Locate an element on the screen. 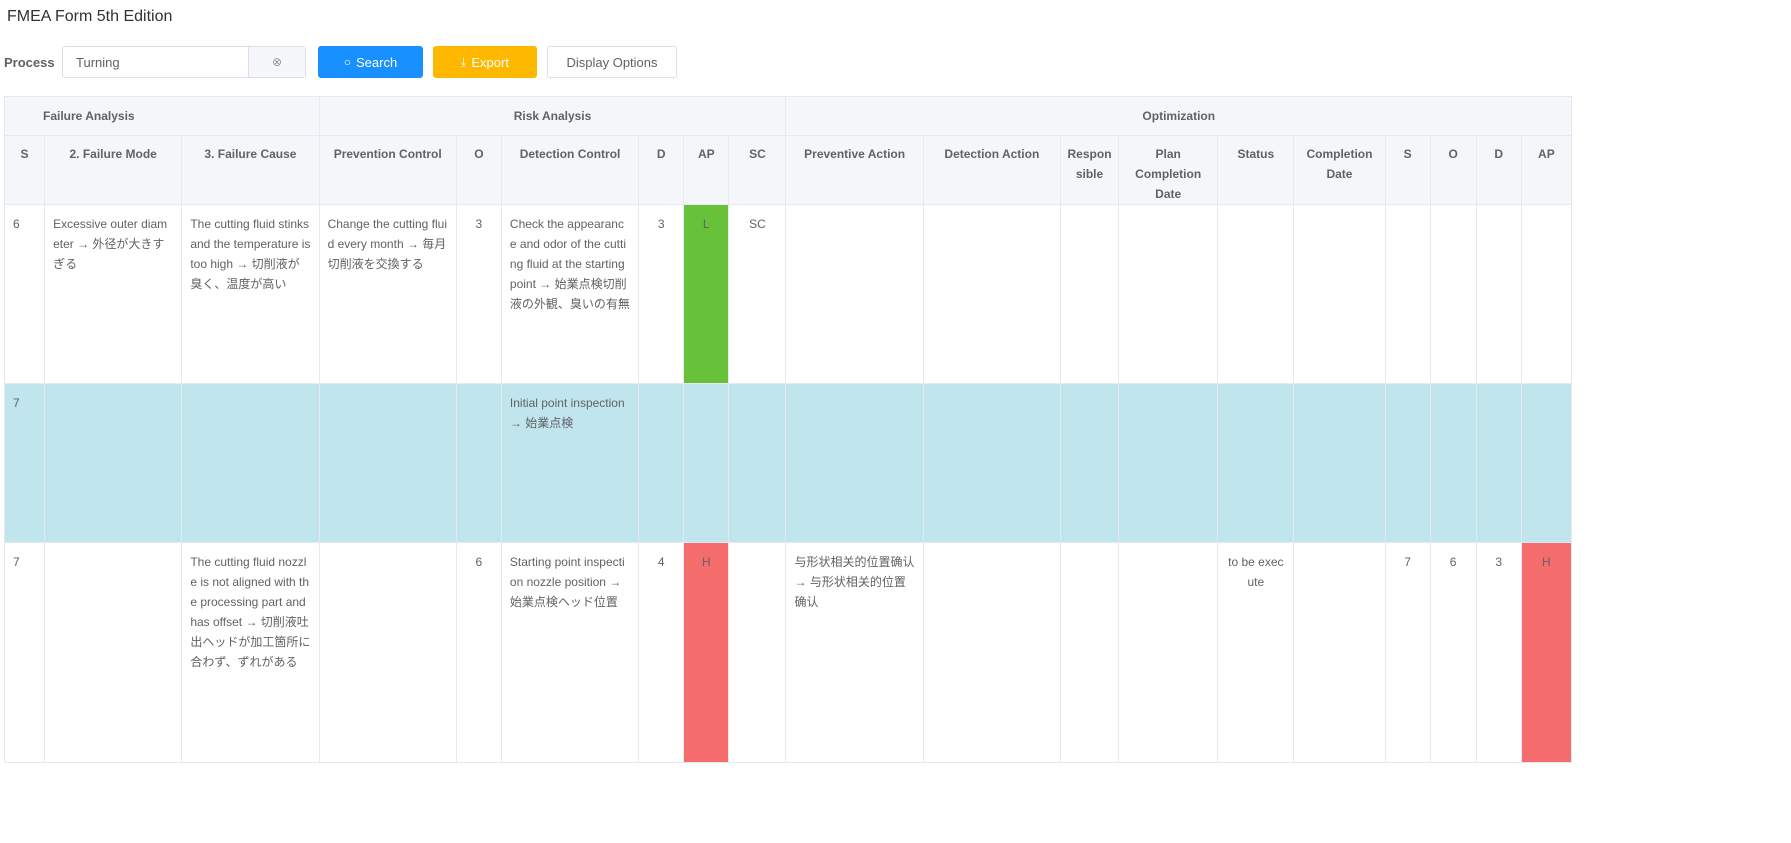  col-header-o: O is located at coordinates (478, 170).